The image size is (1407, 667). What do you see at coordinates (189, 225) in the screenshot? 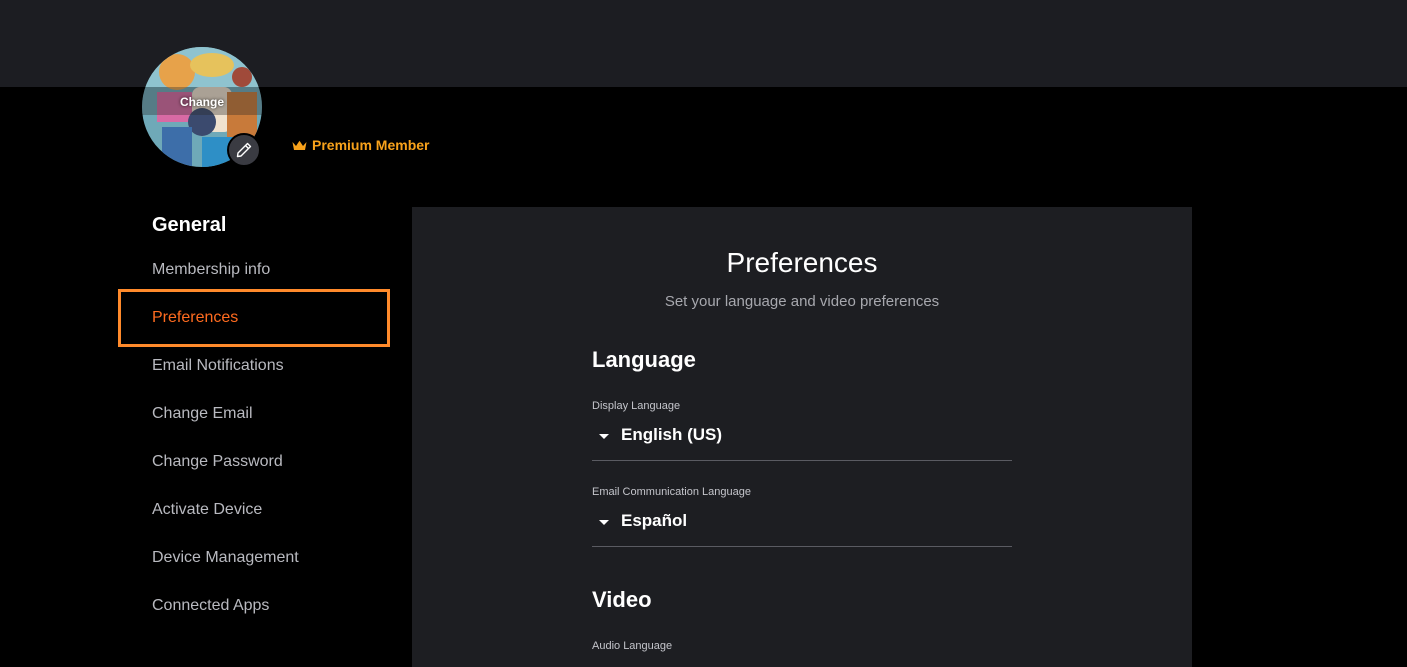
I see `sidebar-heading: General` at bounding box center [189, 225].